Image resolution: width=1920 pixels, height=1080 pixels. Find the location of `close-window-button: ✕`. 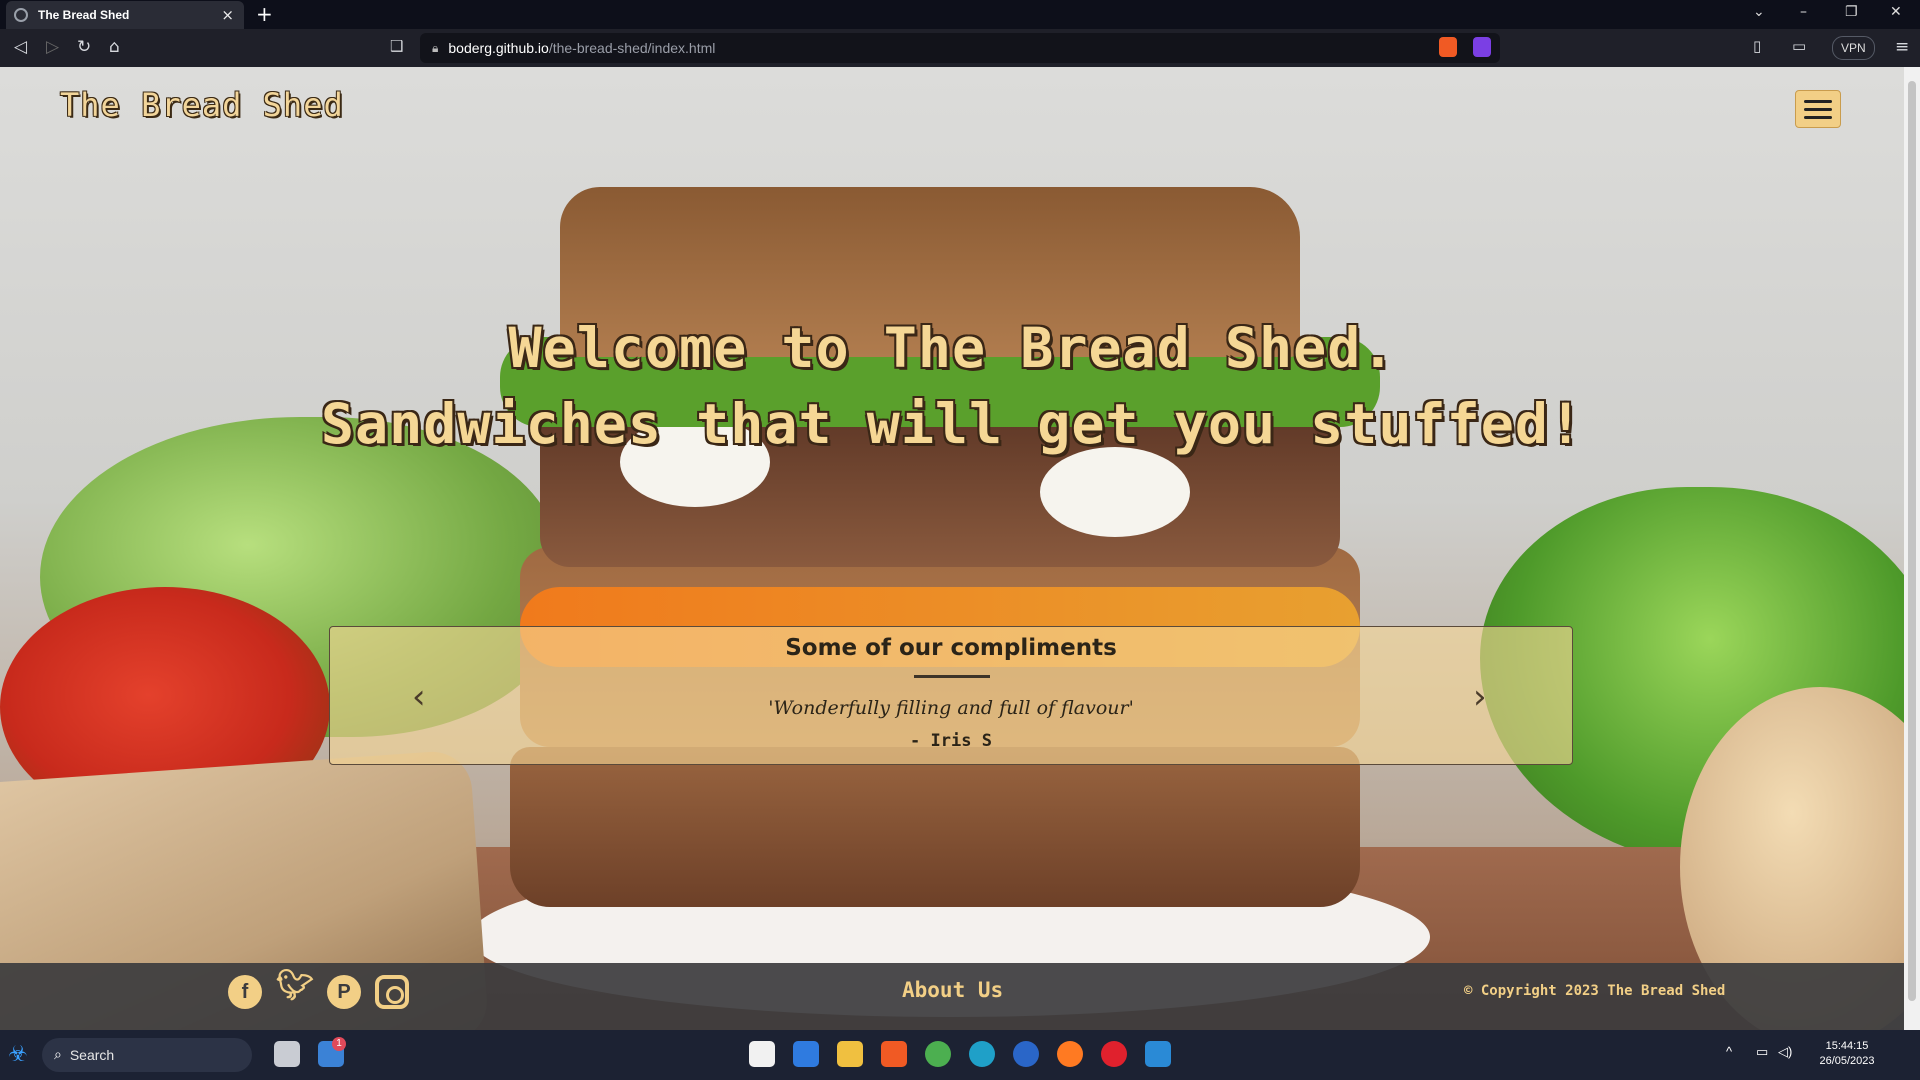

close-window-button: ✕ is located at coordinates (1896, 12).